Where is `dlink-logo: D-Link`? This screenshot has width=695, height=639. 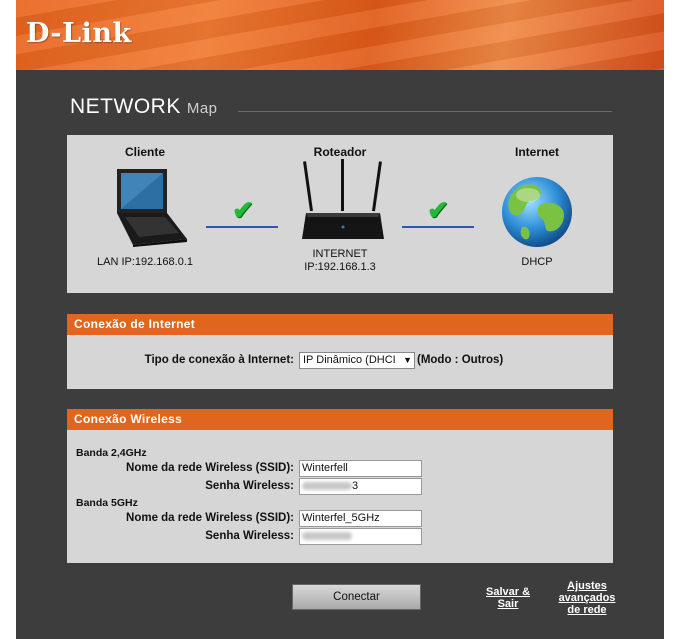 dlink-logo: D-Link is located at coordinates (79, 33).